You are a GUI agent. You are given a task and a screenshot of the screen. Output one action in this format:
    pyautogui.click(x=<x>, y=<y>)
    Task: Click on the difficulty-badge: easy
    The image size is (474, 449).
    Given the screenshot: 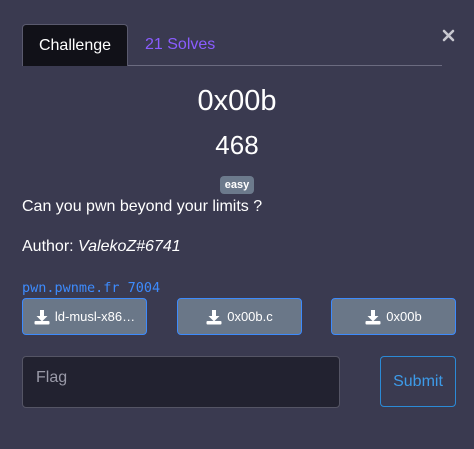 What is the action you would take?
    pyautogui.click(x=237, y=185)
    